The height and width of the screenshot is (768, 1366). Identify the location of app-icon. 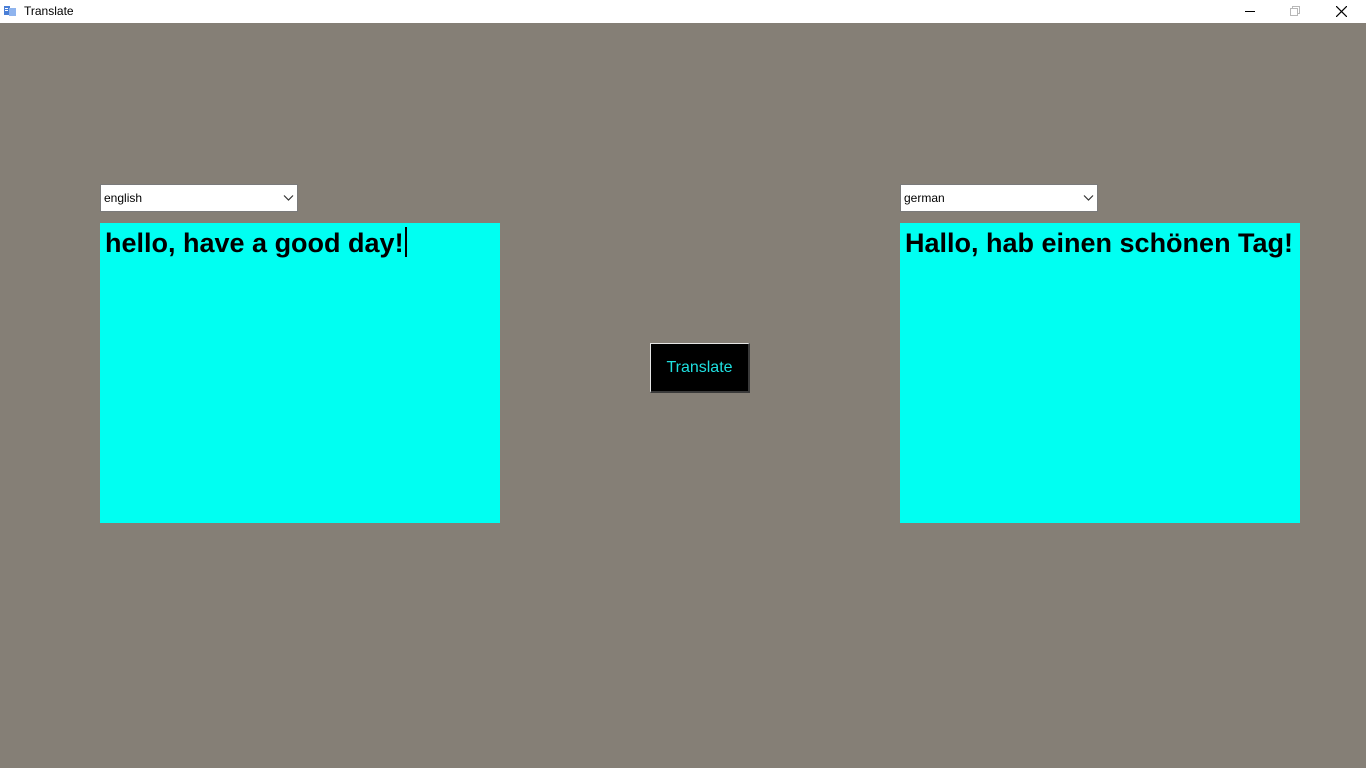
(10, 11).